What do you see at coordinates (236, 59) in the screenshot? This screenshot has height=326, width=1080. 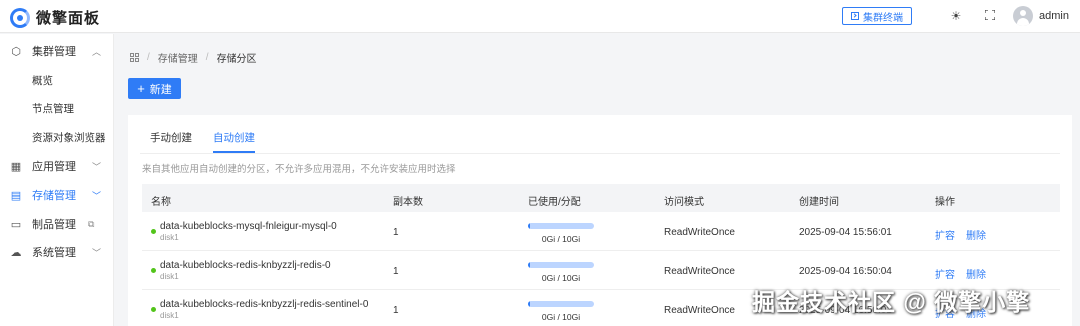 I see `breadcrumb-current: 存储分区` at bounding box center [236, 59].